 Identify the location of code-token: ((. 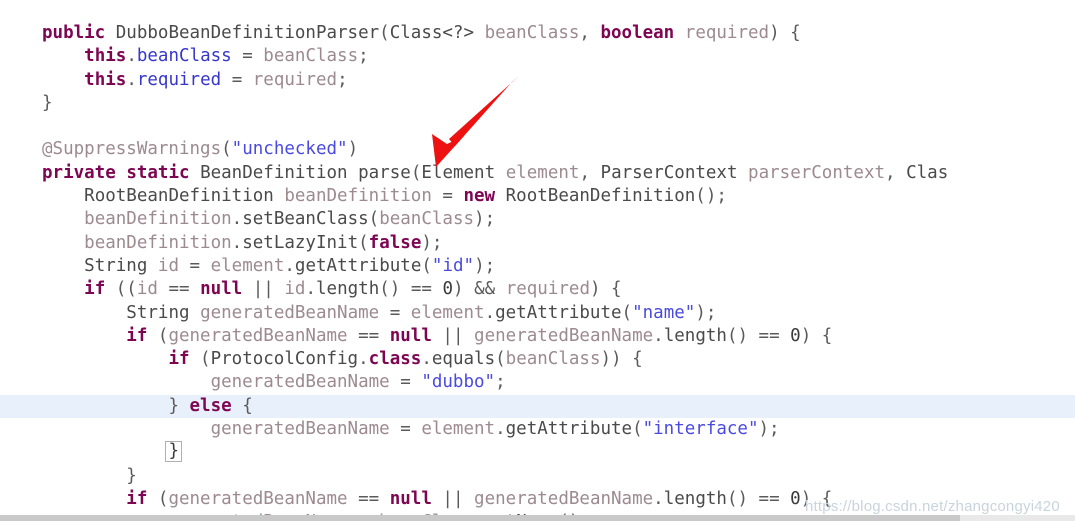
(121, 289).